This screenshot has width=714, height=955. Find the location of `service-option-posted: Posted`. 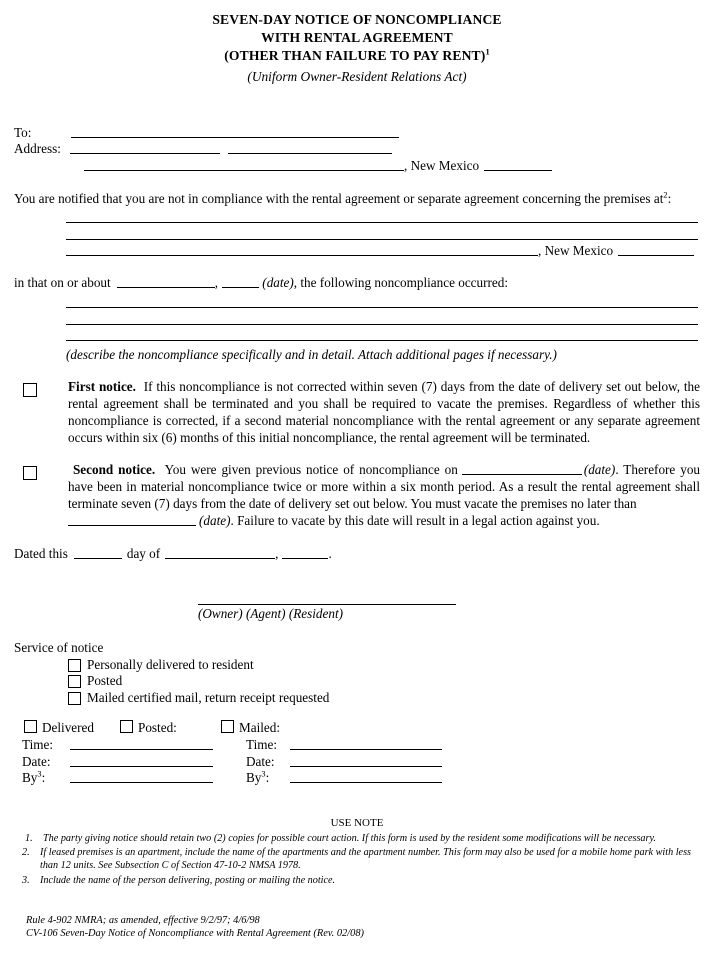

service-option-posted: Posted is located at coordinates (357, 681).